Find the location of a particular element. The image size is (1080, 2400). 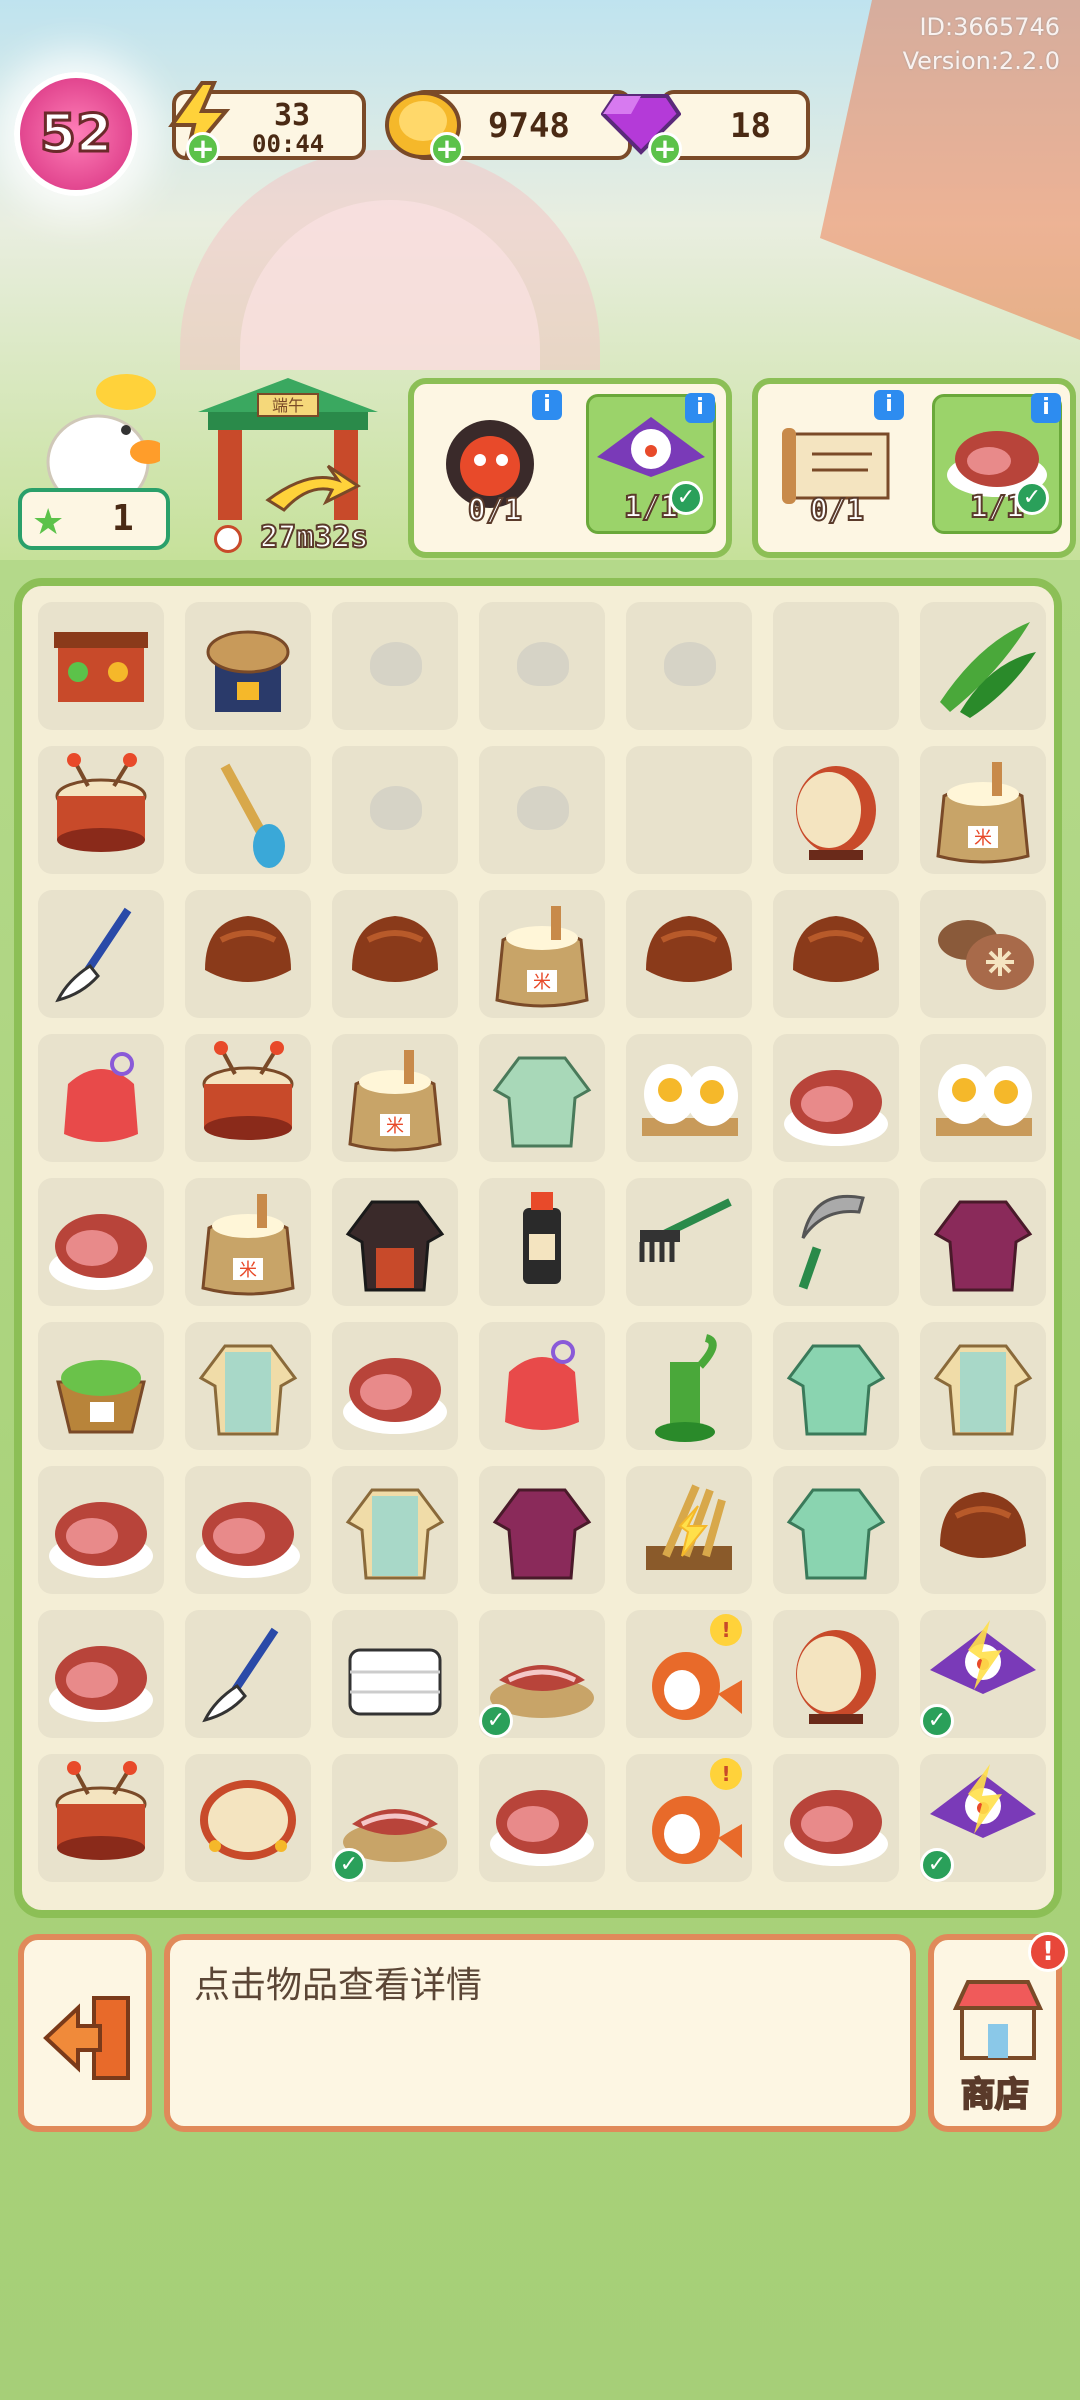

leaves-icon is located at coordinates (983, 666).